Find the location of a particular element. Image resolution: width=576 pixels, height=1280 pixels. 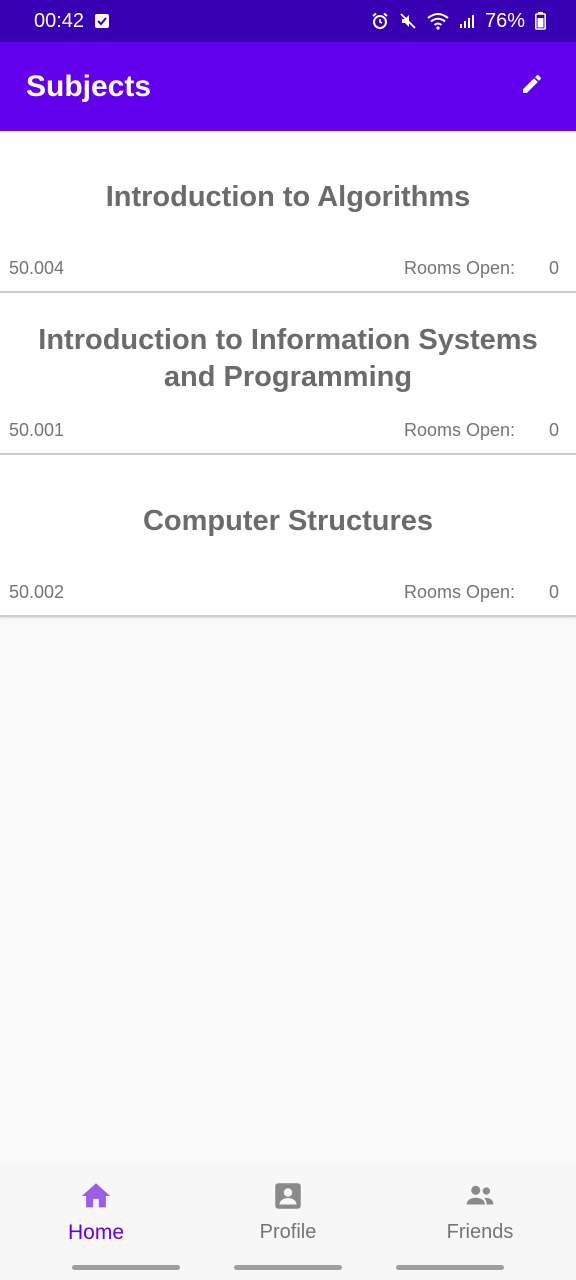

alarm-icon is located at coordinates (380, 21).